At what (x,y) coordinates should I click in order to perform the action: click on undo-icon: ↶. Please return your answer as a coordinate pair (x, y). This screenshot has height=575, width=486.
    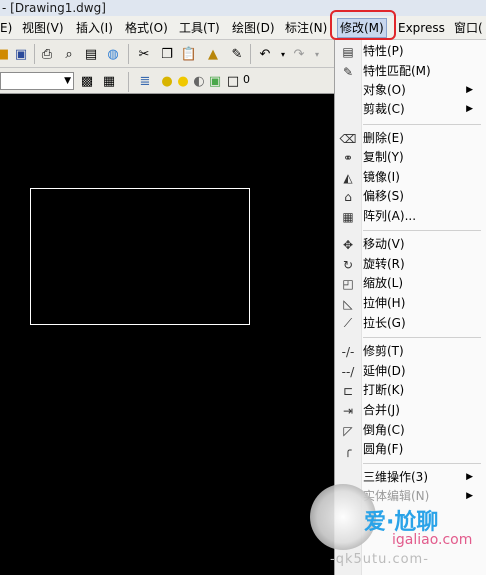
    Looking at the image, I should click on (265, 54).